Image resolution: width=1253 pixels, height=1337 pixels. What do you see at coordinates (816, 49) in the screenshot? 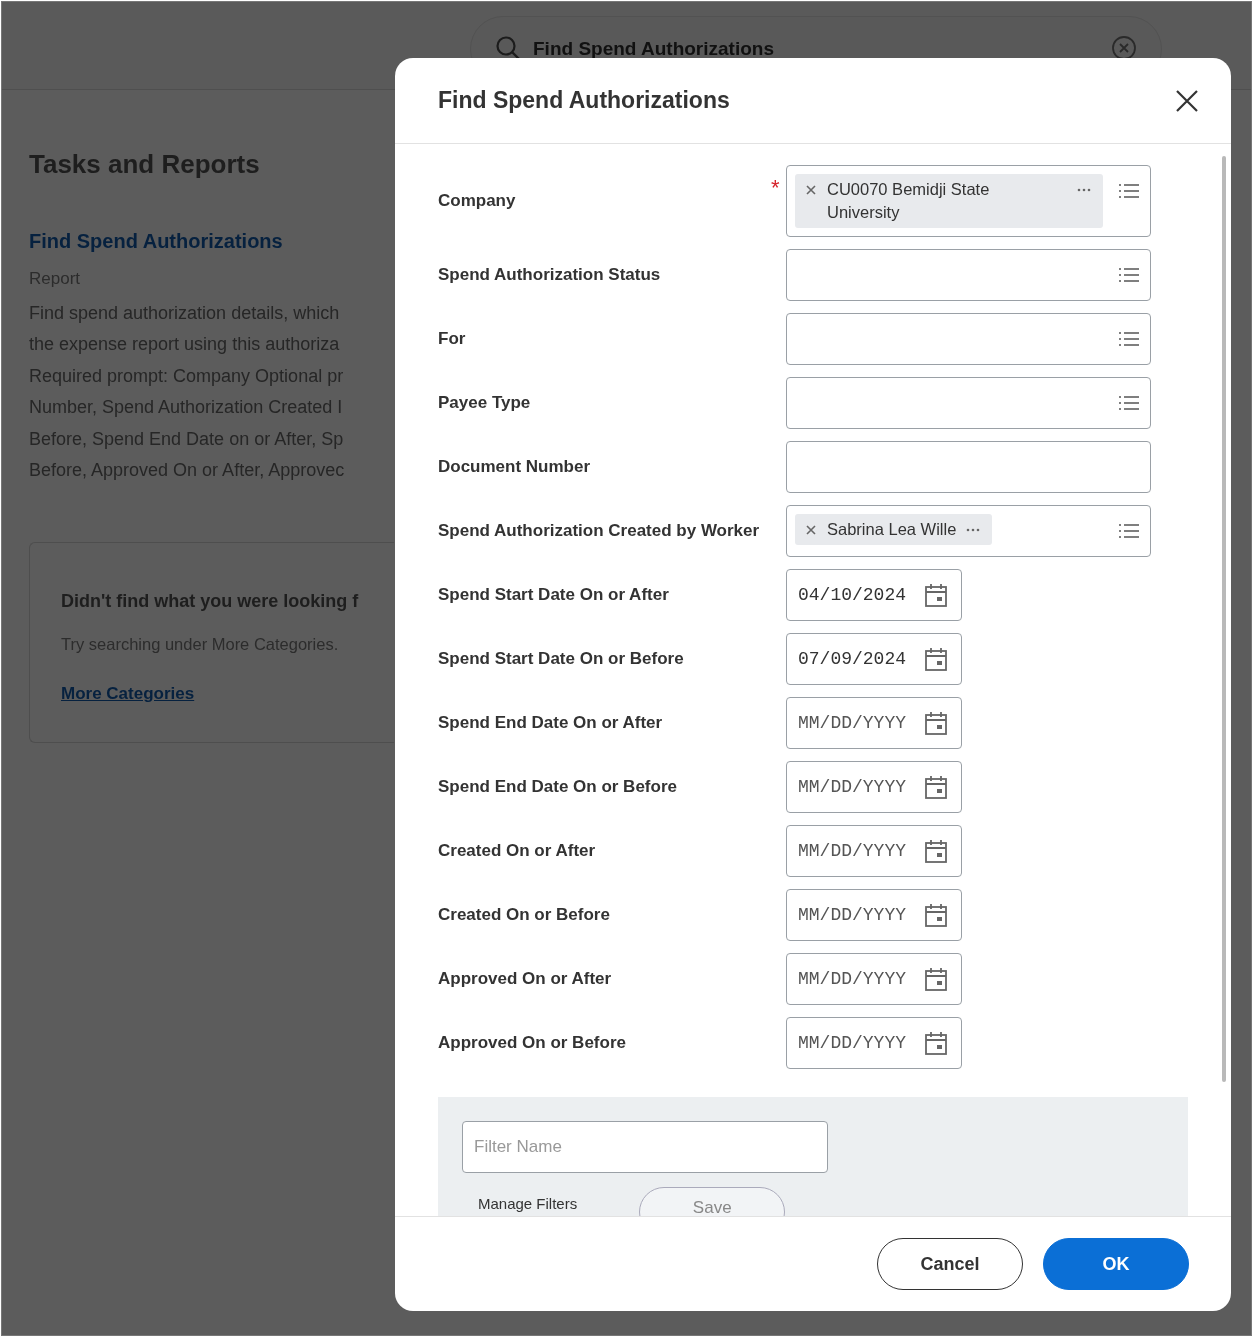
I see `search-text: Find Spend Authorizations` at bounding box center [816, 49].